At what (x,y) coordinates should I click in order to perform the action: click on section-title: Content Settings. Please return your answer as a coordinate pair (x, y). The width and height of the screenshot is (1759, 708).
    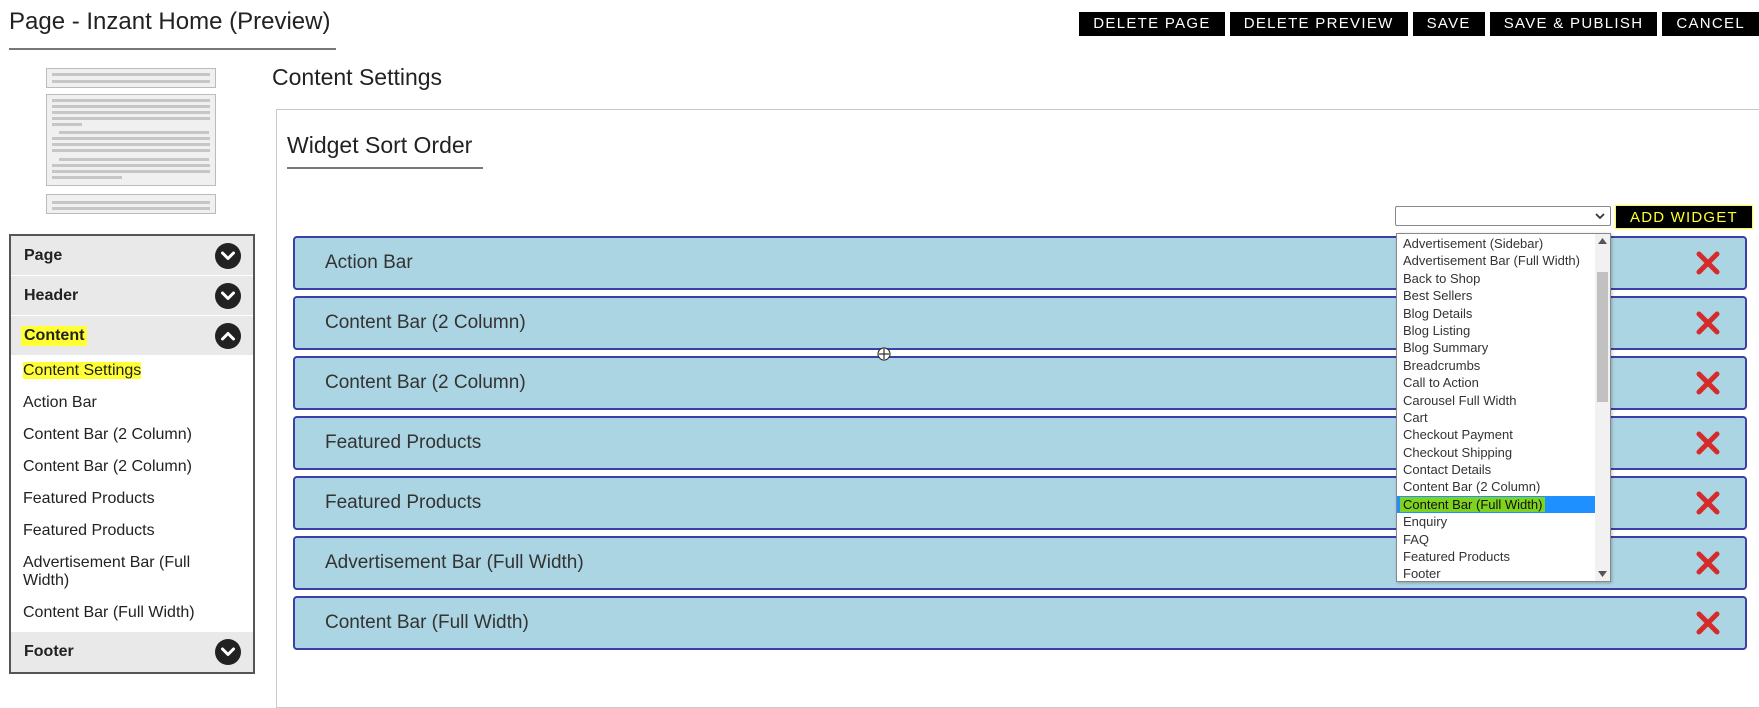
    Looking at the image, I should click on (357, 77).